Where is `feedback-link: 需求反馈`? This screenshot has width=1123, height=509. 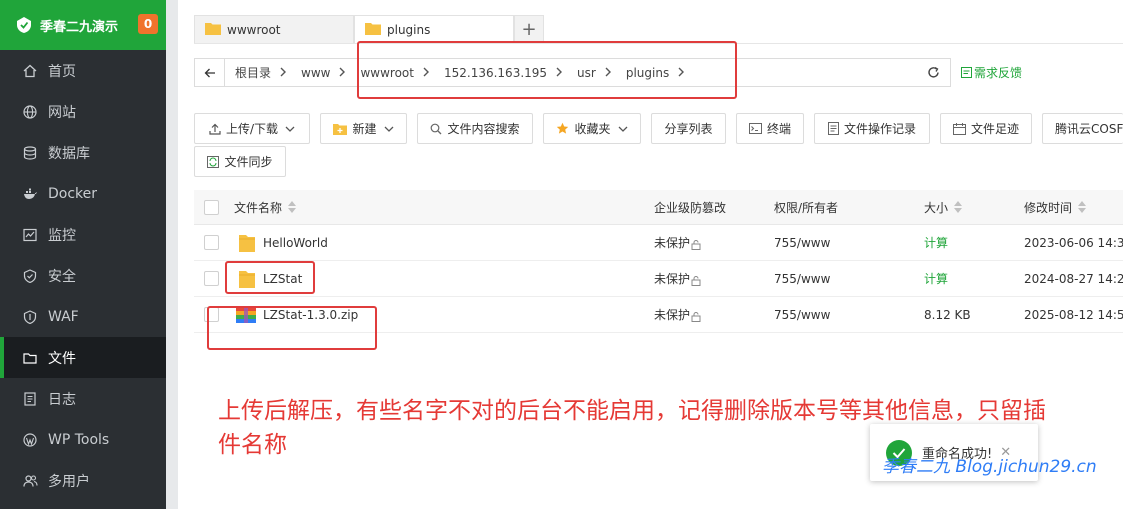
feedback-link: 需求反馈 is located at coordinates (991, 72).